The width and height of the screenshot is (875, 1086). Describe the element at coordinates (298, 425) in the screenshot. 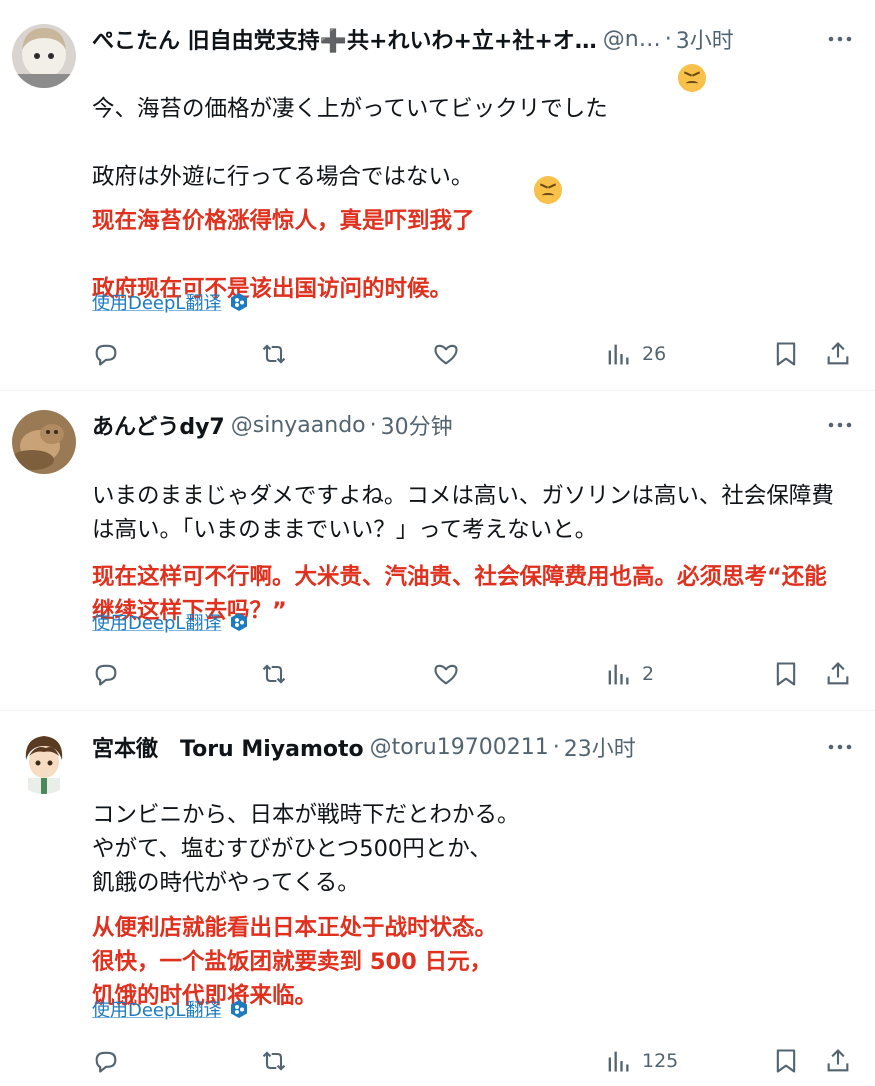

I see `user-handle: @sinyaando` at that location.